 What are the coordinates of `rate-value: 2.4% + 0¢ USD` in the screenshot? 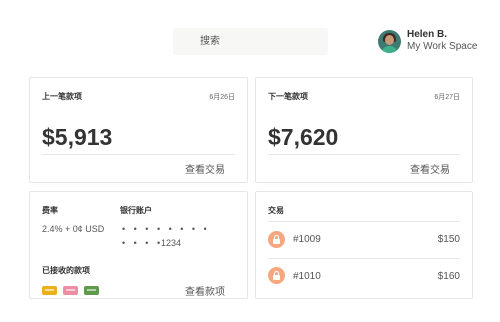 It's located at (73, 229).